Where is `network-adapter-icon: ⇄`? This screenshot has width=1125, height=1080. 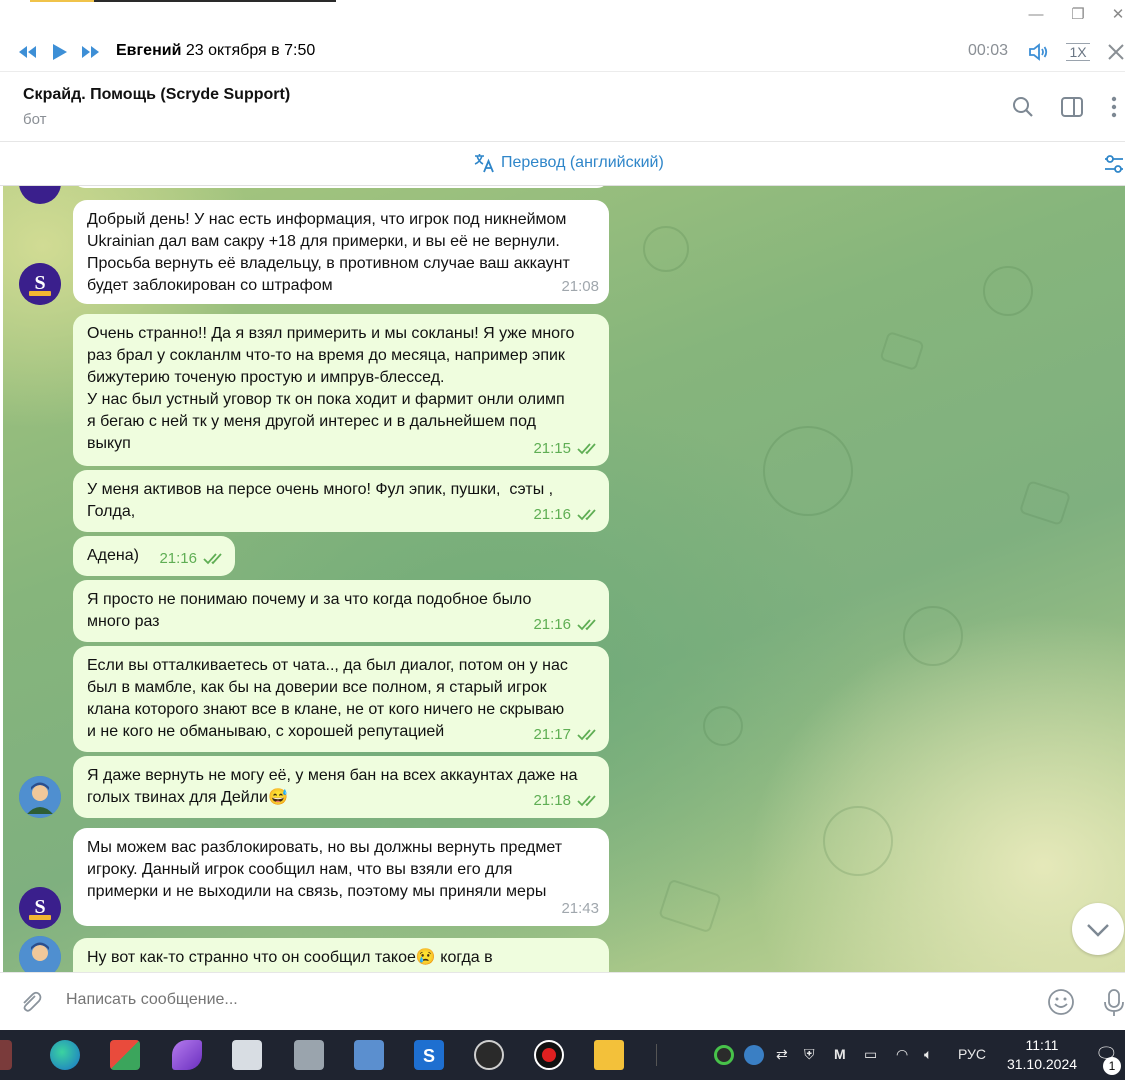 network-adapter-icon: ⇄ is located at coordinates (782, 1054).